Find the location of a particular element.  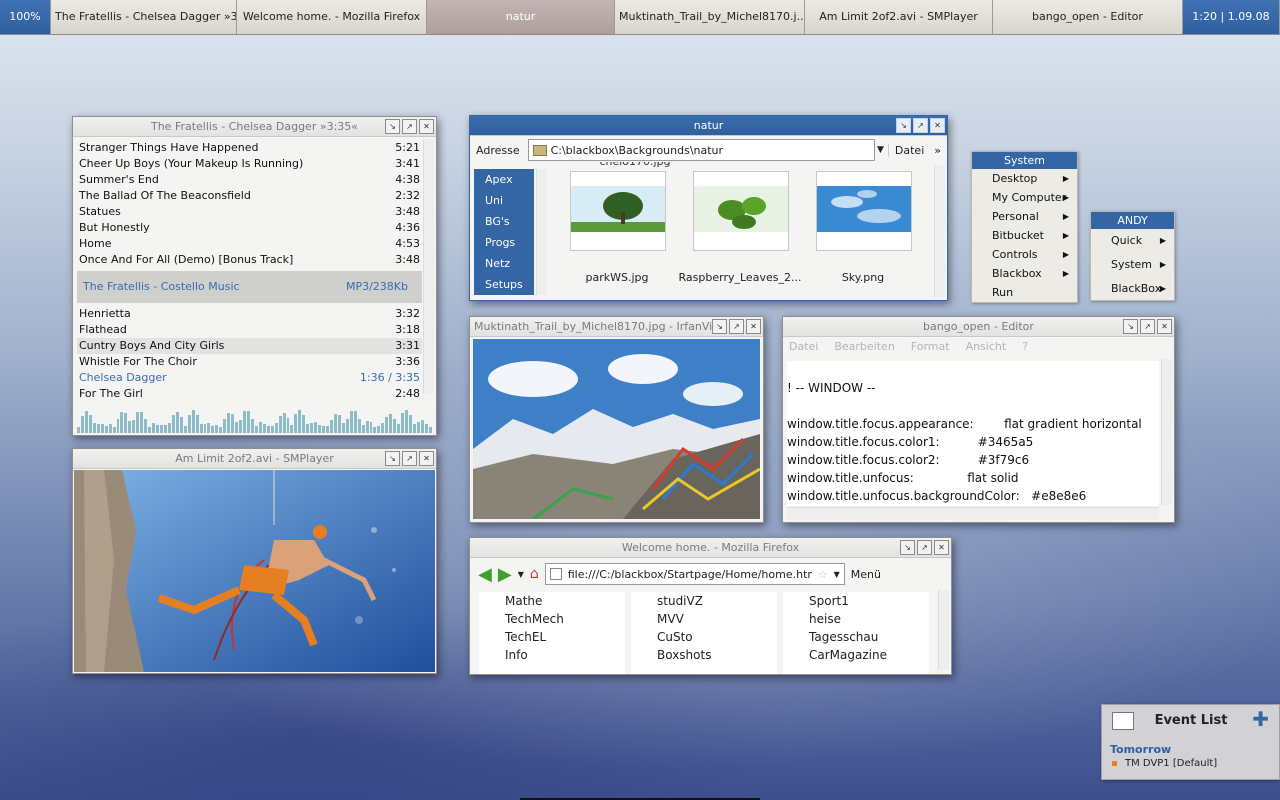

track-row: But Honestly 4:36 is located at coordinates (249, 228).